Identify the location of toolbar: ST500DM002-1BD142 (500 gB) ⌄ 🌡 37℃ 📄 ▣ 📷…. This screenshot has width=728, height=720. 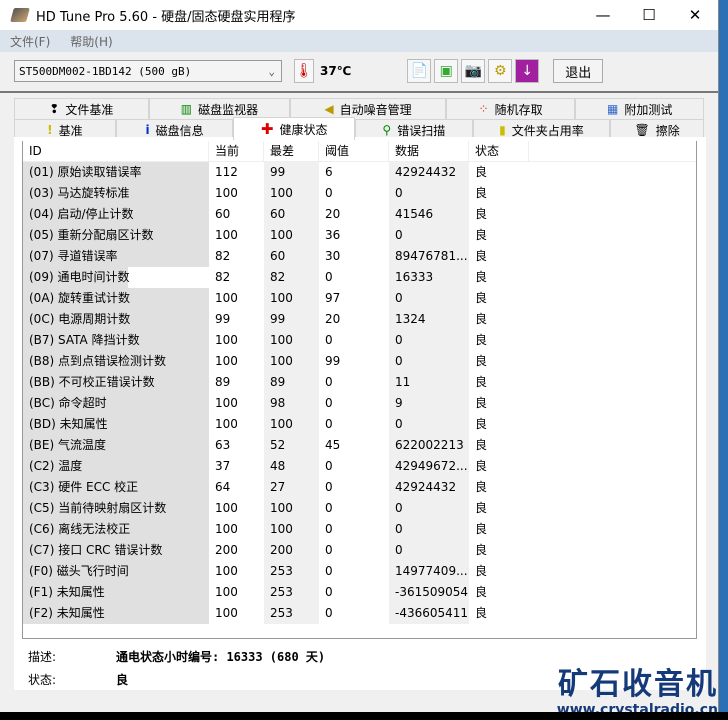
(359, 71).